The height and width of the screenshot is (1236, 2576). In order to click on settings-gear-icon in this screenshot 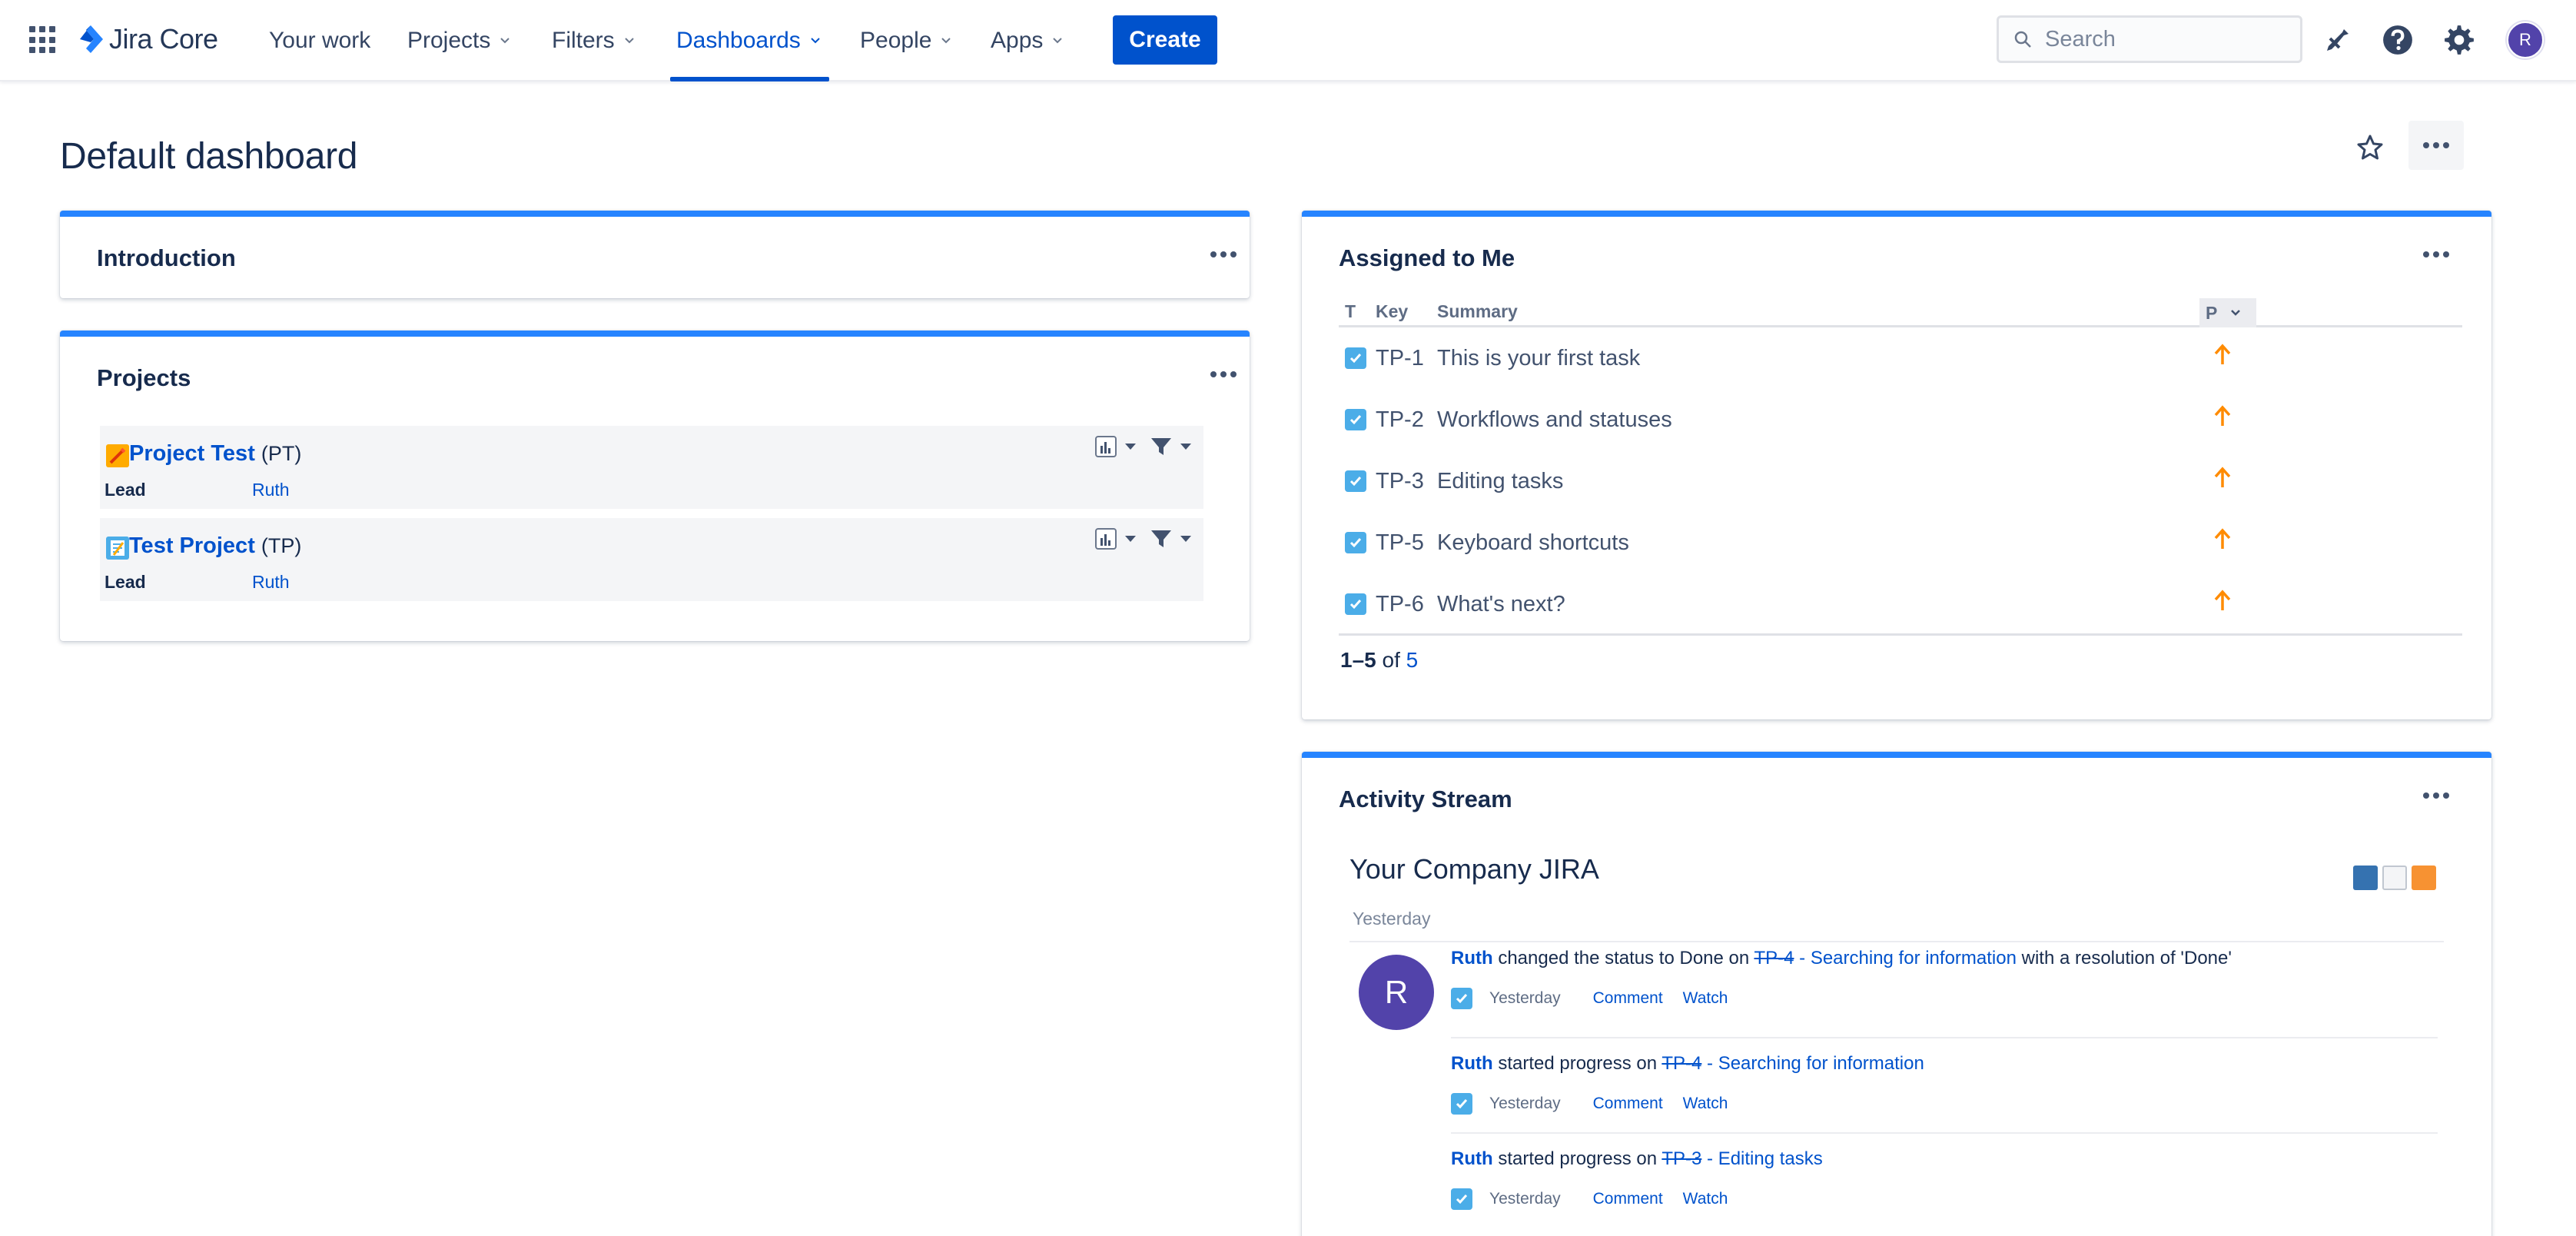, I will do `click(2459, 40)`.